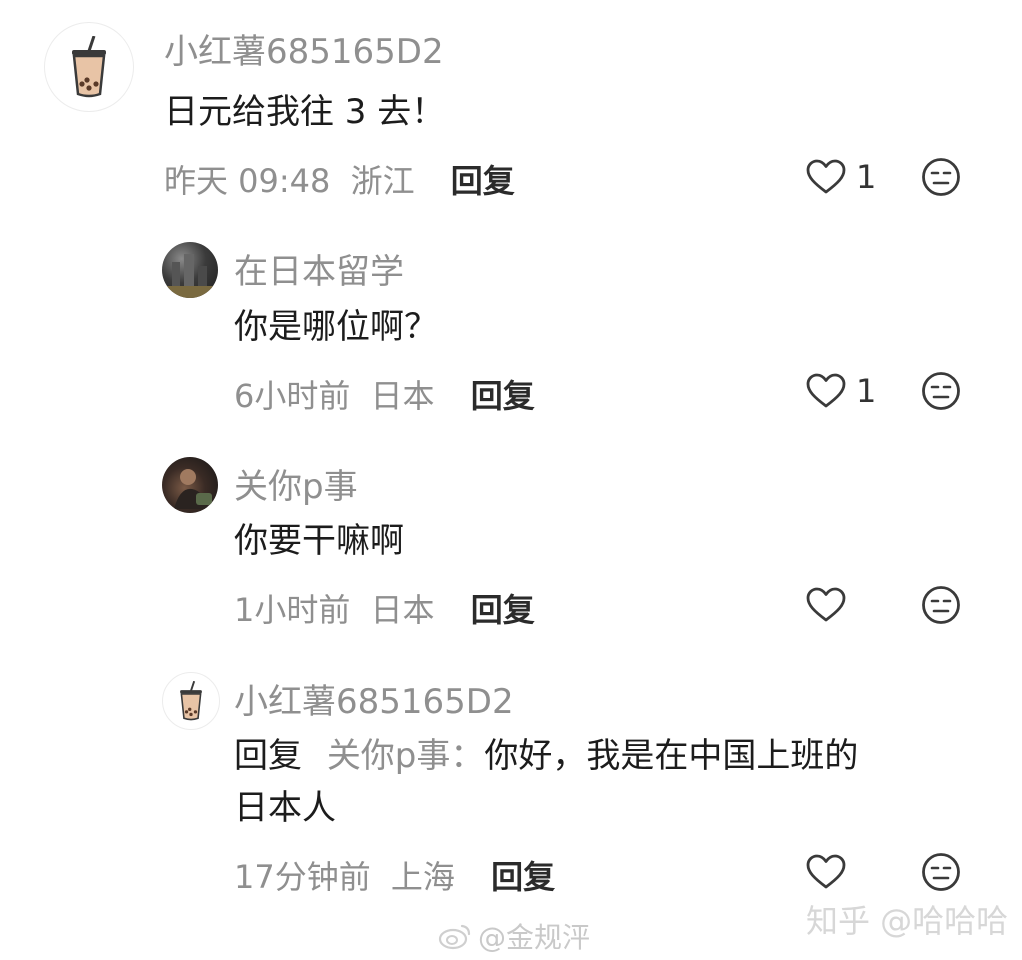 Image resolution: width=1022 pixels, height=960 pixels. What do you see at coordinates (534, 937) in the screenshot?
I see `weibo-handle: @金规泙` at bounding box center [534, 937].